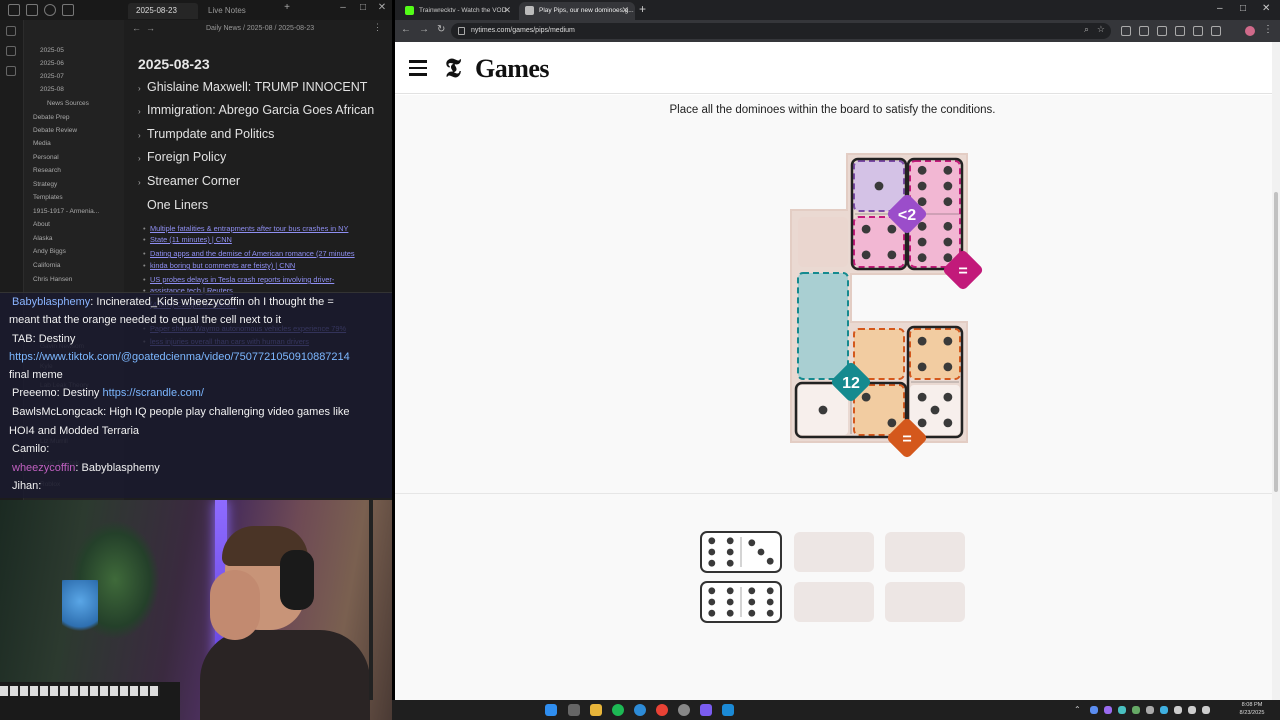 Image resolution: width=1280 pixels, height=720 pixels. I want to click on sidebar-item: Strategy, so click(45, 184).